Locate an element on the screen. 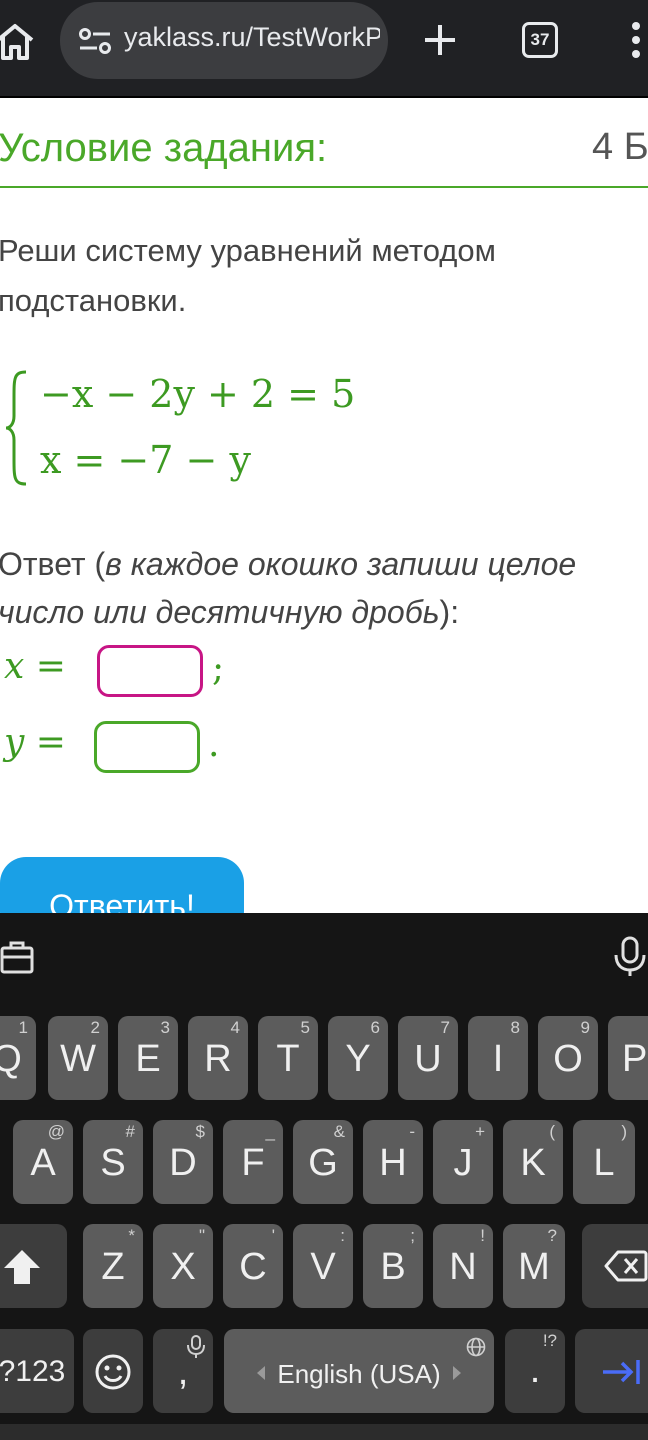  key-label: Z is located at coordinates (113, 1267).